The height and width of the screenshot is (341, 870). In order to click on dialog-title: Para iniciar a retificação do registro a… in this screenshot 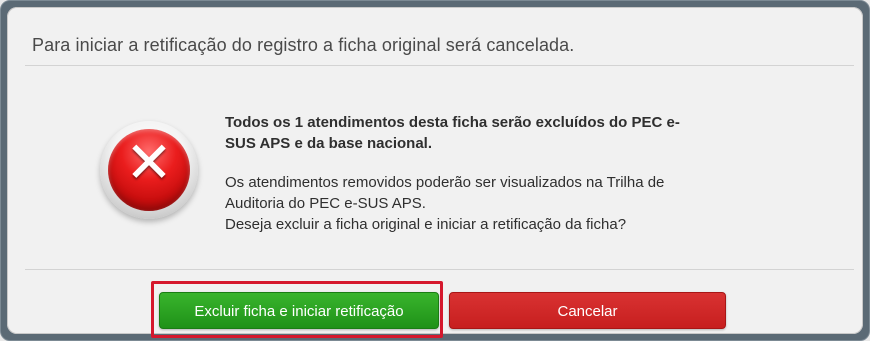, I will do `click(303, 45)`.